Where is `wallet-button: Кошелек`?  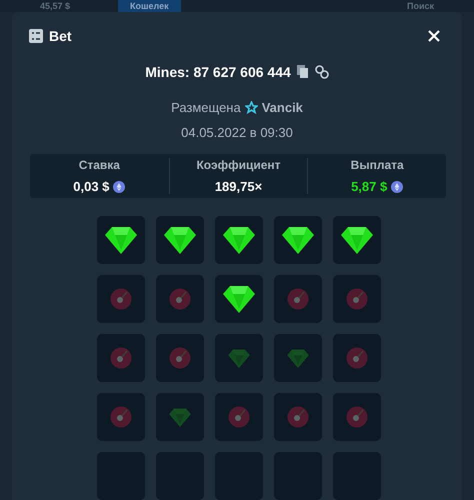
wallet-button: Кошелек is located at coordinates (149, 6).